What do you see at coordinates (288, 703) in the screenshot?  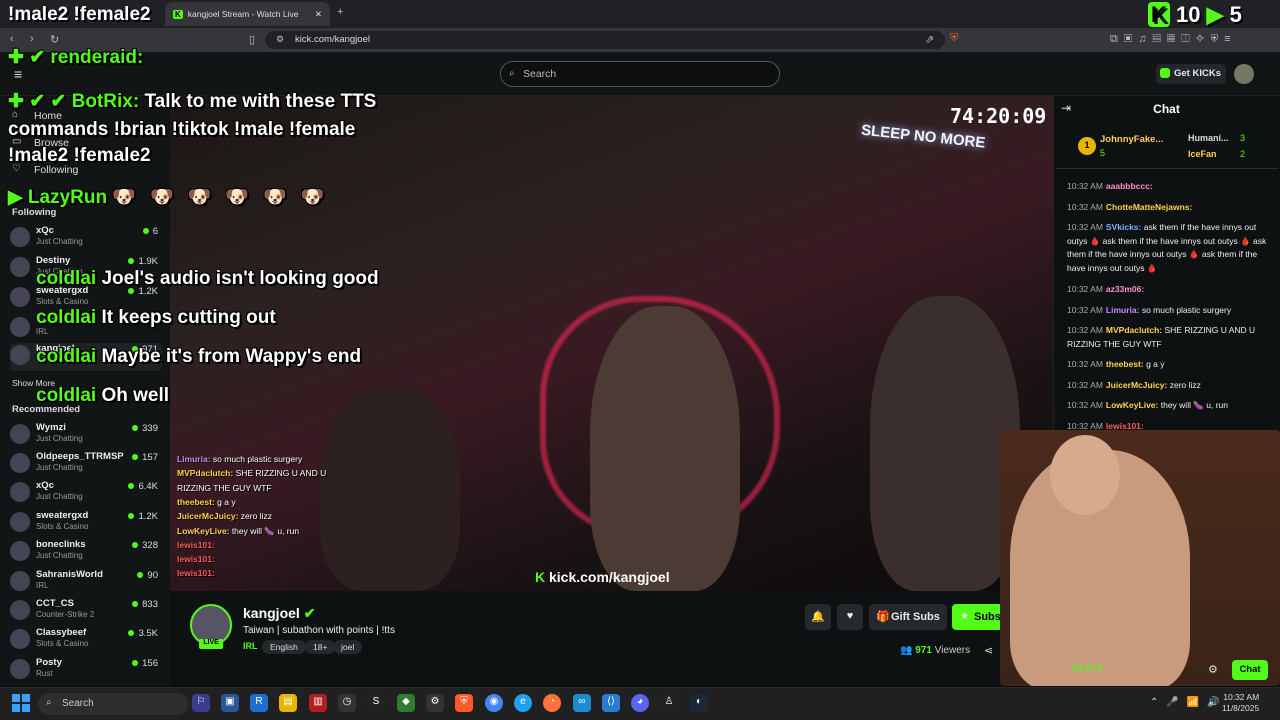 I see `file-explorer-icon: ▤` at bounding box center [288, 703].